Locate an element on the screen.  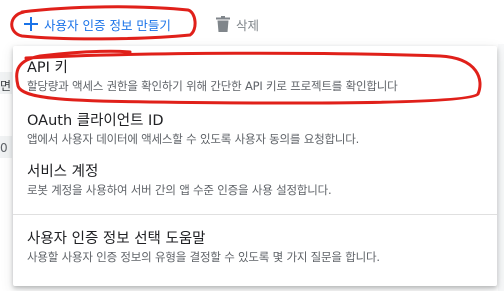
menu-divider is located at coordinates (255, 214).